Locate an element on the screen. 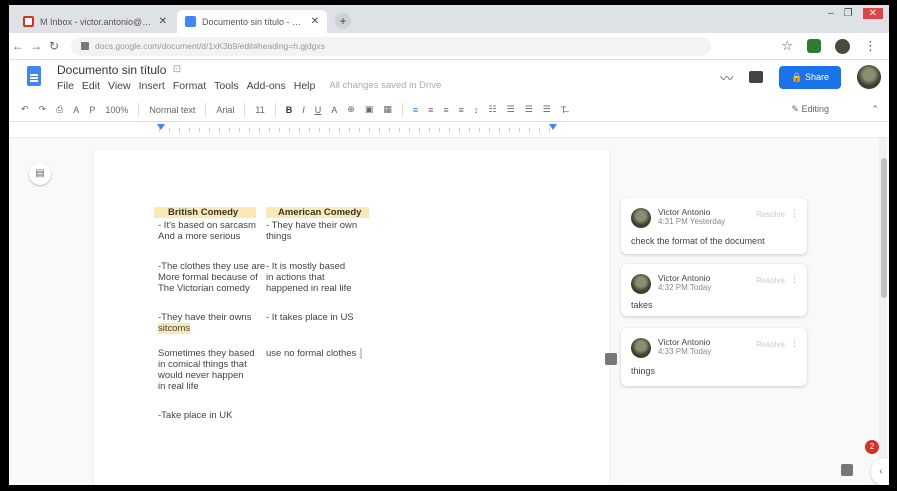 Image resolution: width=897 pixels, height=491 pixels. doc-line: And a more serious is located at coordinates (199, 236).